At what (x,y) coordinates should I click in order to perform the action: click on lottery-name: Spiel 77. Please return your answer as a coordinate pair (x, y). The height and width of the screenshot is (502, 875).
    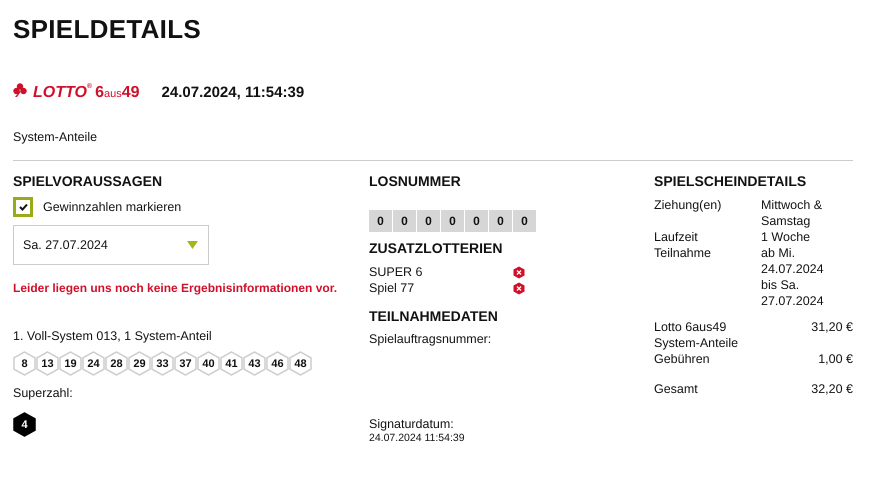
    Looking at the image, I should click on (391, 288).